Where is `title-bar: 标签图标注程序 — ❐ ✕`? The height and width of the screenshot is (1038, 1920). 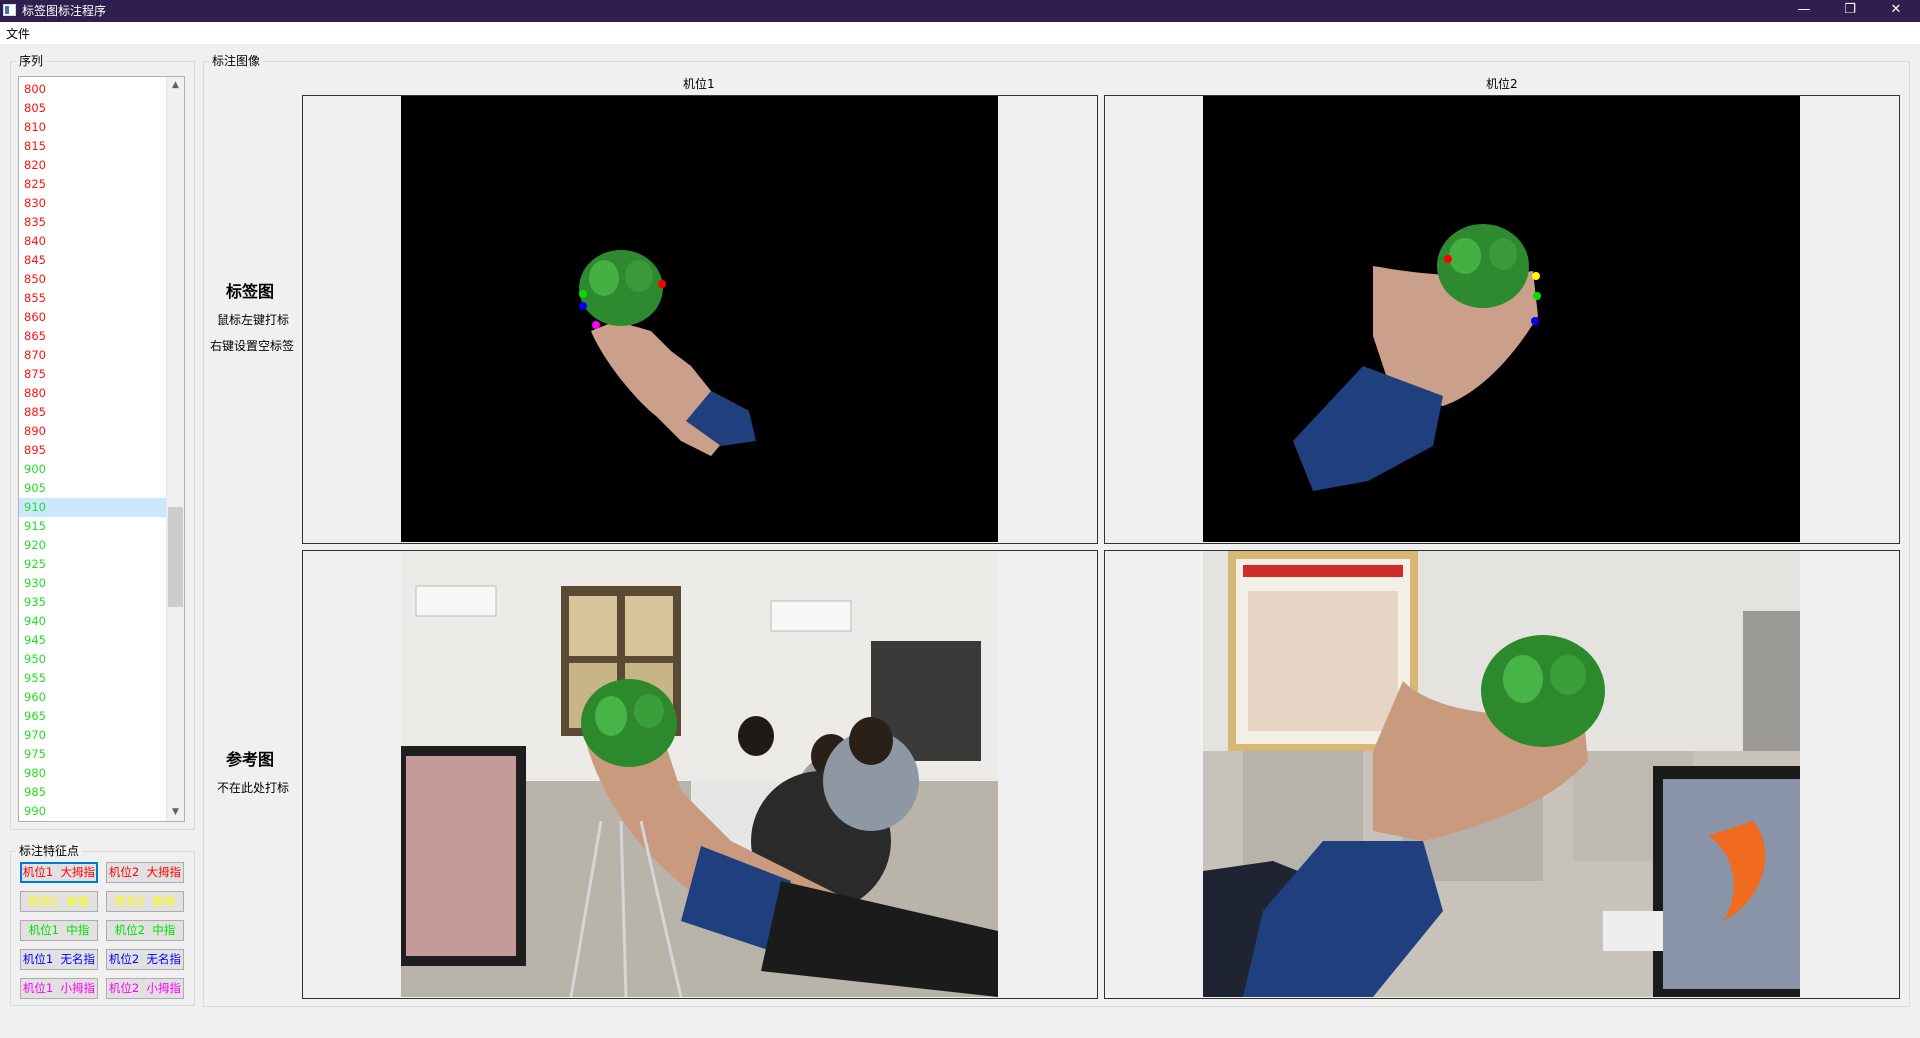 title-bar: 标签图标注程序 — ❐ ✕ is located at coordinates (960, 11).